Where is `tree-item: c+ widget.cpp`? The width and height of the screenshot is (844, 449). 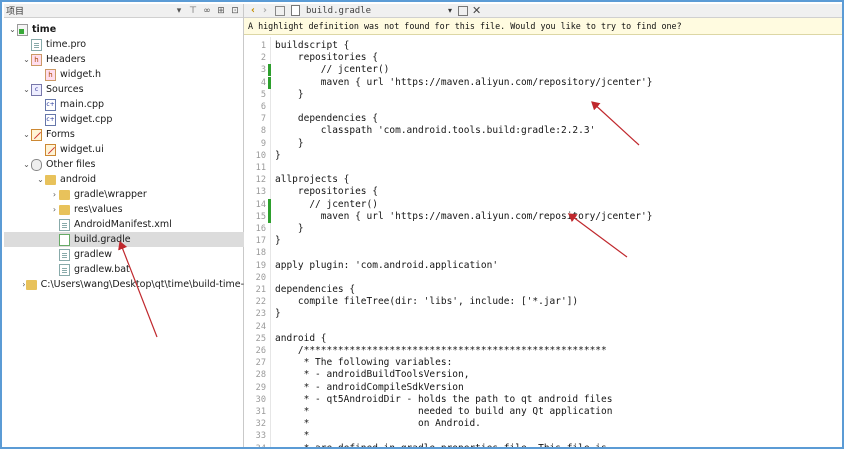
tree-item: c+ widget.cpp is located at coordinates (124, 119).